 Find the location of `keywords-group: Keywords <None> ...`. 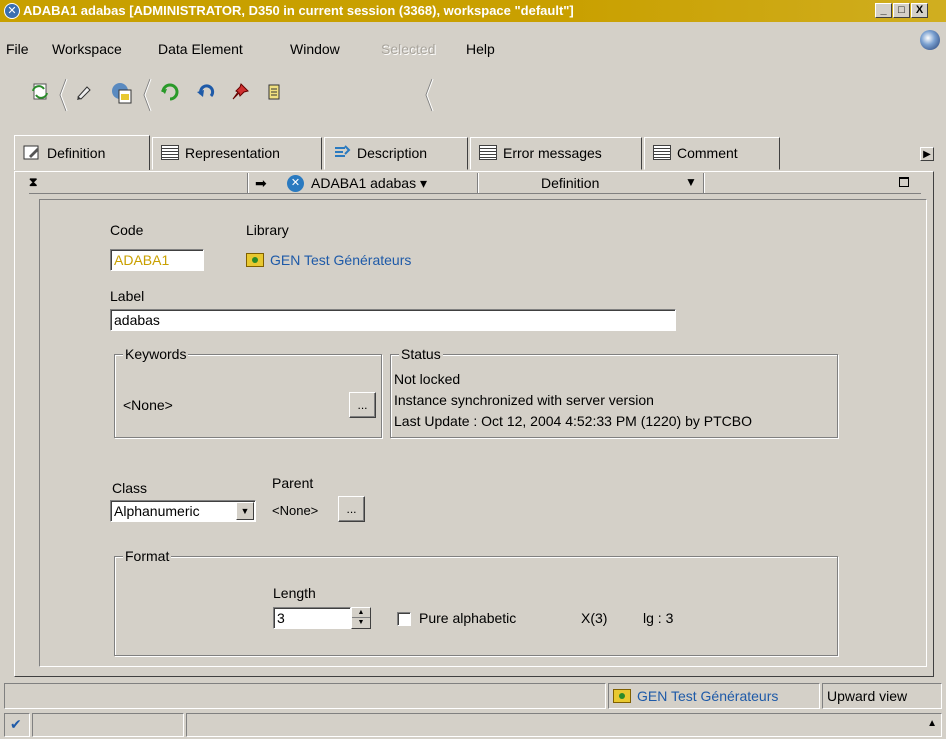

keywords-group: Keywords <None> ... is located at coordinates (248, 392).